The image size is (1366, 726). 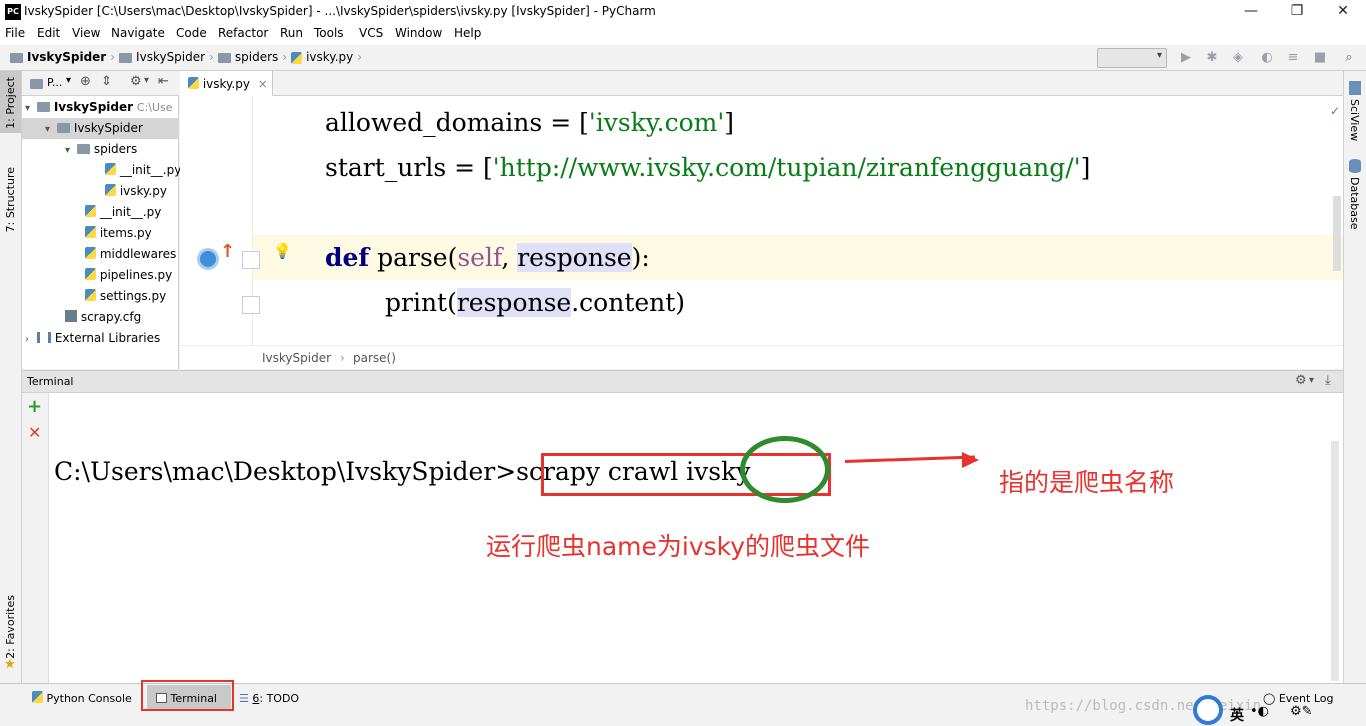 I want to click on tab-label: ivsky.py, so click(x=226, y=84).